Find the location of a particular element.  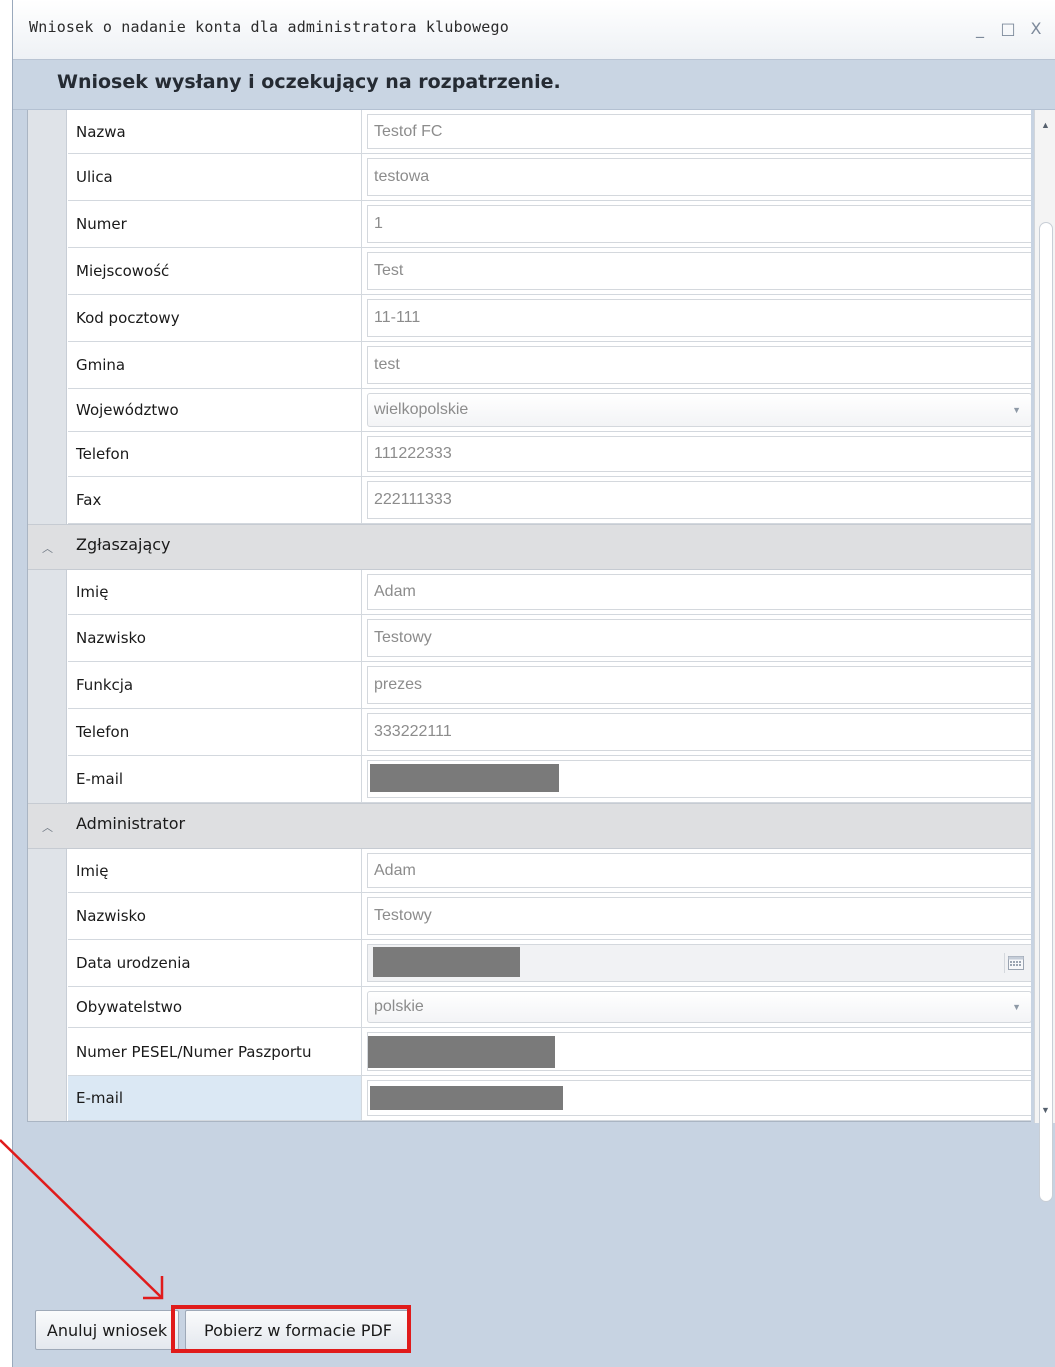

group-label: Administrator is located at coordinates (131, 823).